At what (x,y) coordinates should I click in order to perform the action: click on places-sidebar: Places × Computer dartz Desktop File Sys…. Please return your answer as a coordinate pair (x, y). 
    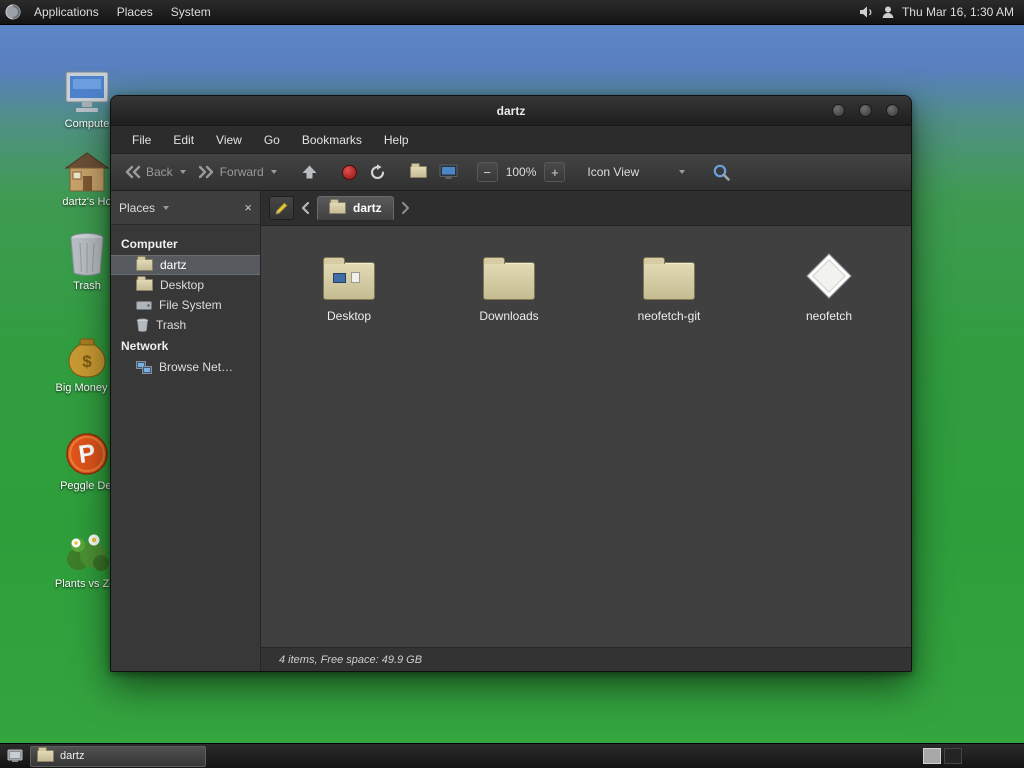
    Looking at the image, I should click on (186, 431).